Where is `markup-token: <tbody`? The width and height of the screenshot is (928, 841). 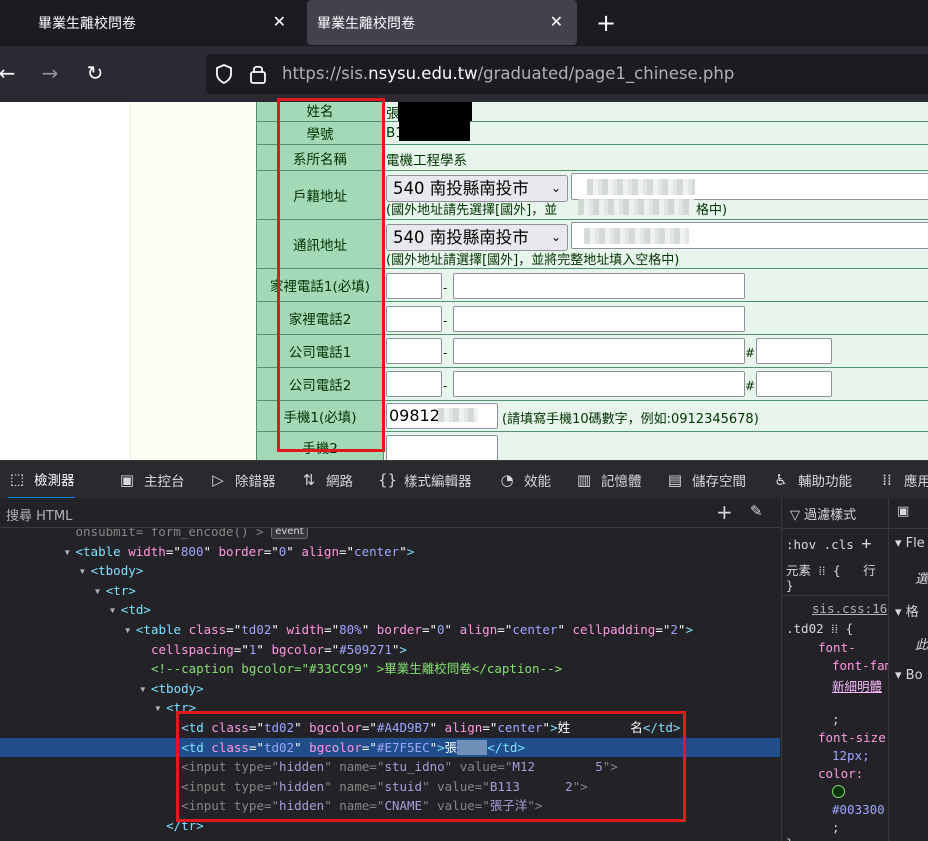 markup-token: <tbody is located at coordinates (174, 688).